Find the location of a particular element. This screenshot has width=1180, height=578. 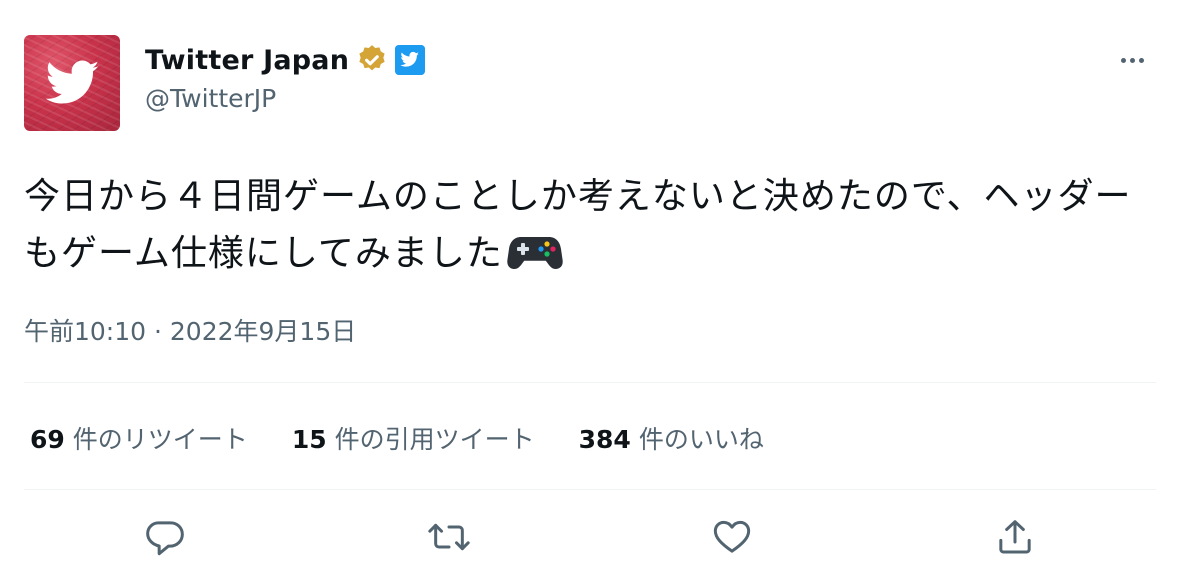

retweet-icon is located at coordinates (449, 537).